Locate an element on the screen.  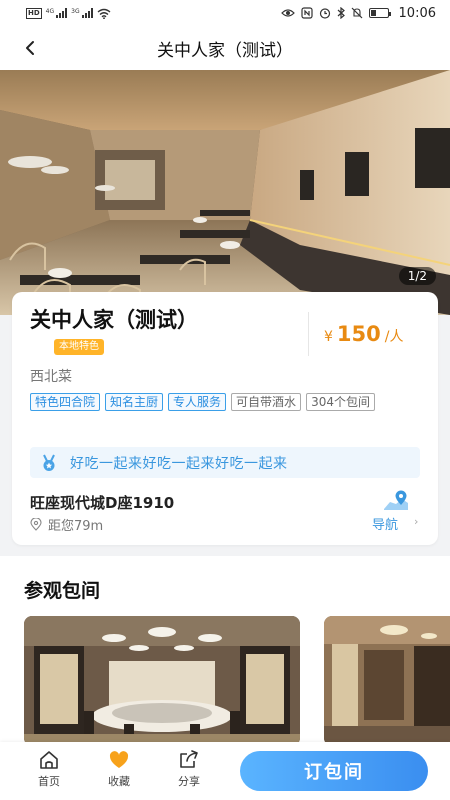
alarm-icon is located at coordinates (324, 13).